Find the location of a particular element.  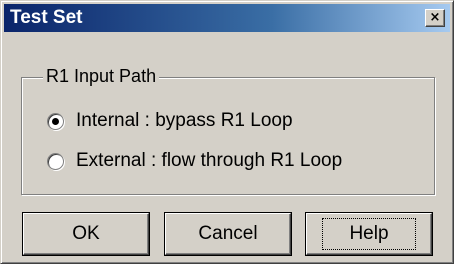

close-icon: × is located at coordinates (435, 18).